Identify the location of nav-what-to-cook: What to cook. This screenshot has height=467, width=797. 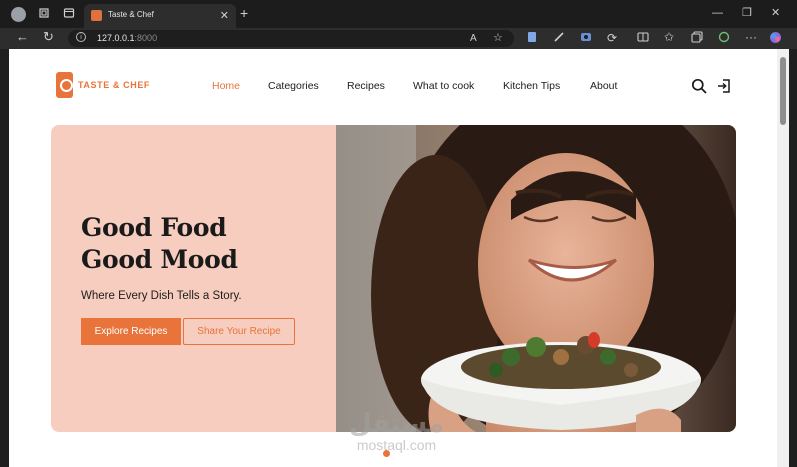
(443, 86).